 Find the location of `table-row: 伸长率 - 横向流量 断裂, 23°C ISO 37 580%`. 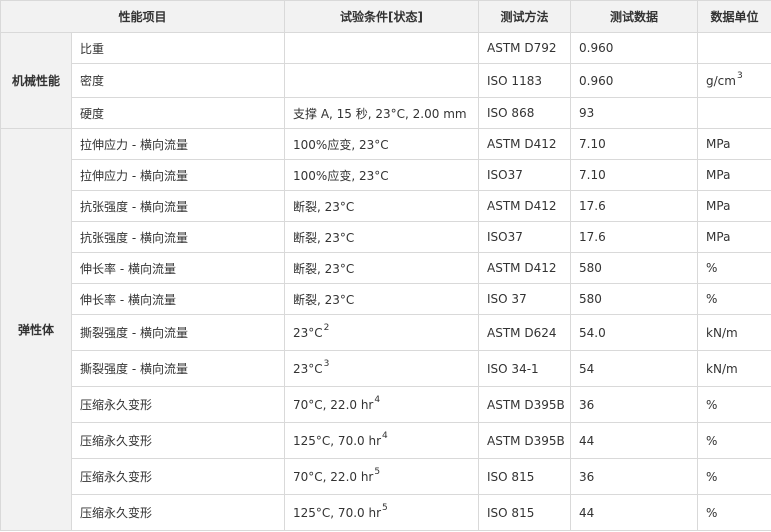

table-row: 伸长率 - 横向流量 断裂, 23°C ISO 37 580% is located at coordinates (386, 299).